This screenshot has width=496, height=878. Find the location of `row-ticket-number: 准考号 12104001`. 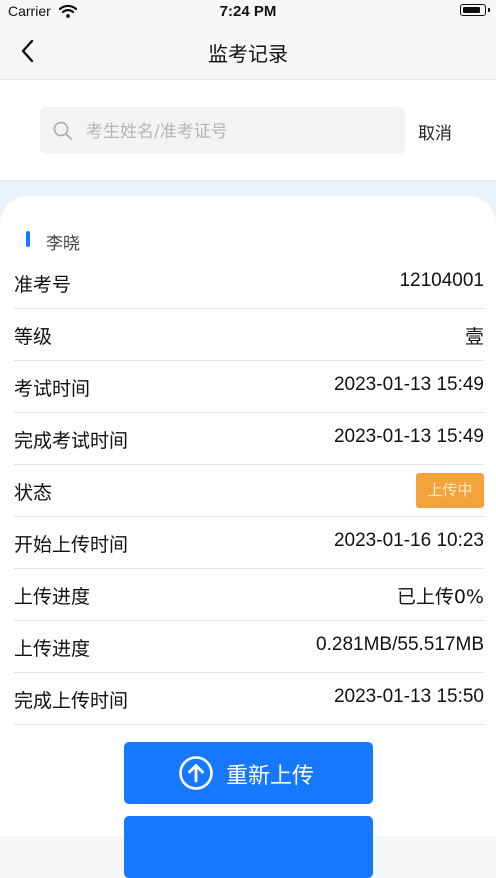

row-ticket-number: 准考号 12104001 is located at coordinates (249, 283).